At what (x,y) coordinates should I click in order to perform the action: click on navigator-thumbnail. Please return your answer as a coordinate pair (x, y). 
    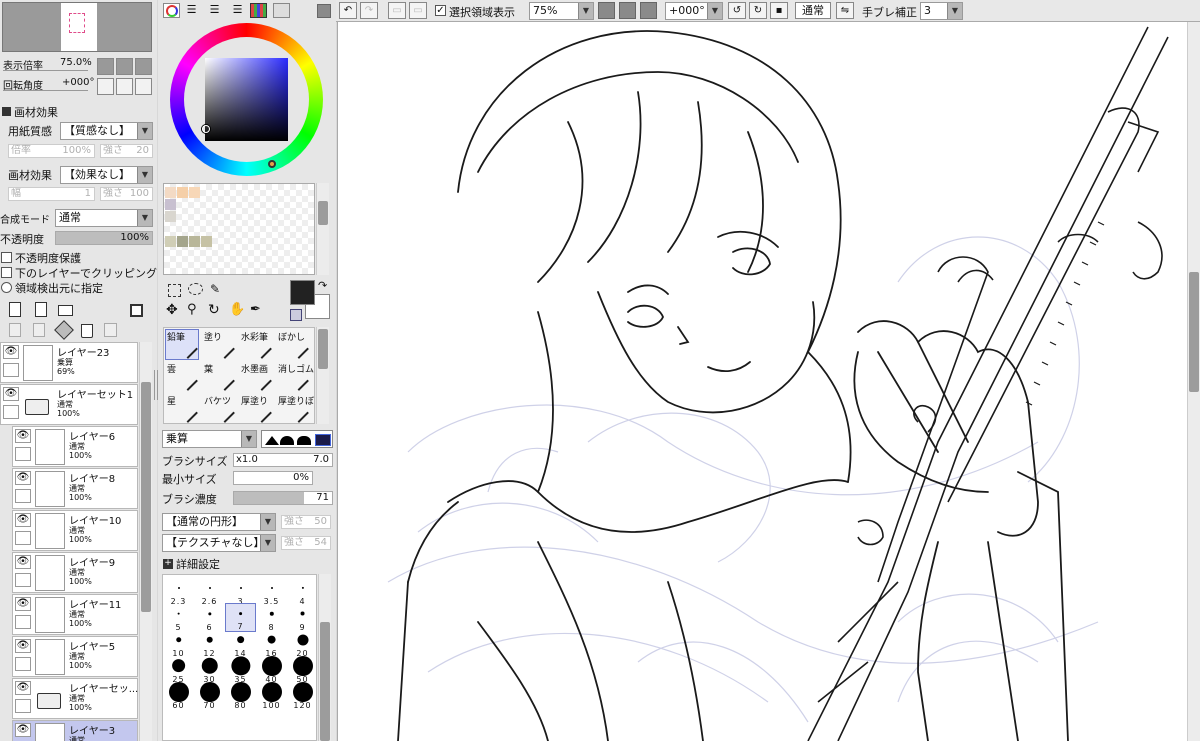
    Looking at the image, I should click on (77, 27).